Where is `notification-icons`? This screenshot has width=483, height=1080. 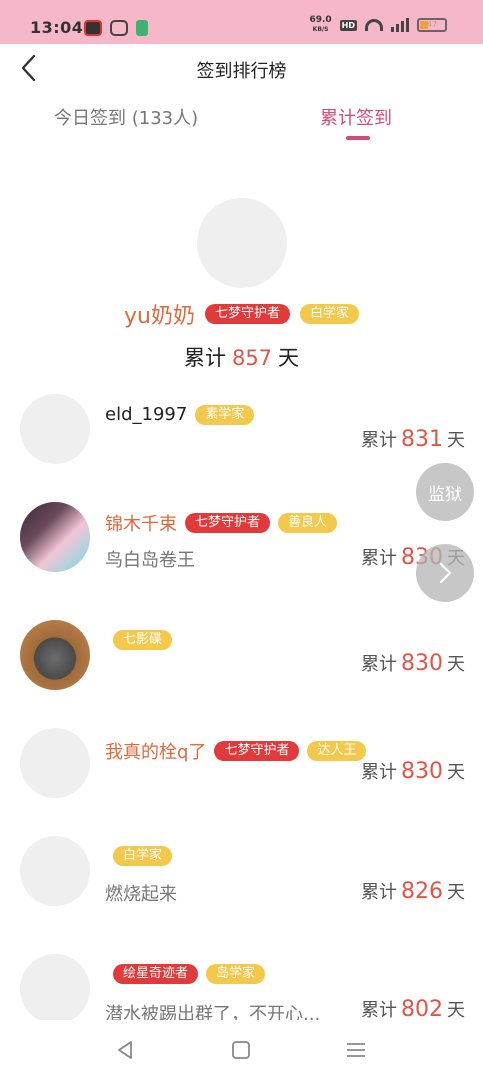
notification-icons is located at coordinates (116, 28).